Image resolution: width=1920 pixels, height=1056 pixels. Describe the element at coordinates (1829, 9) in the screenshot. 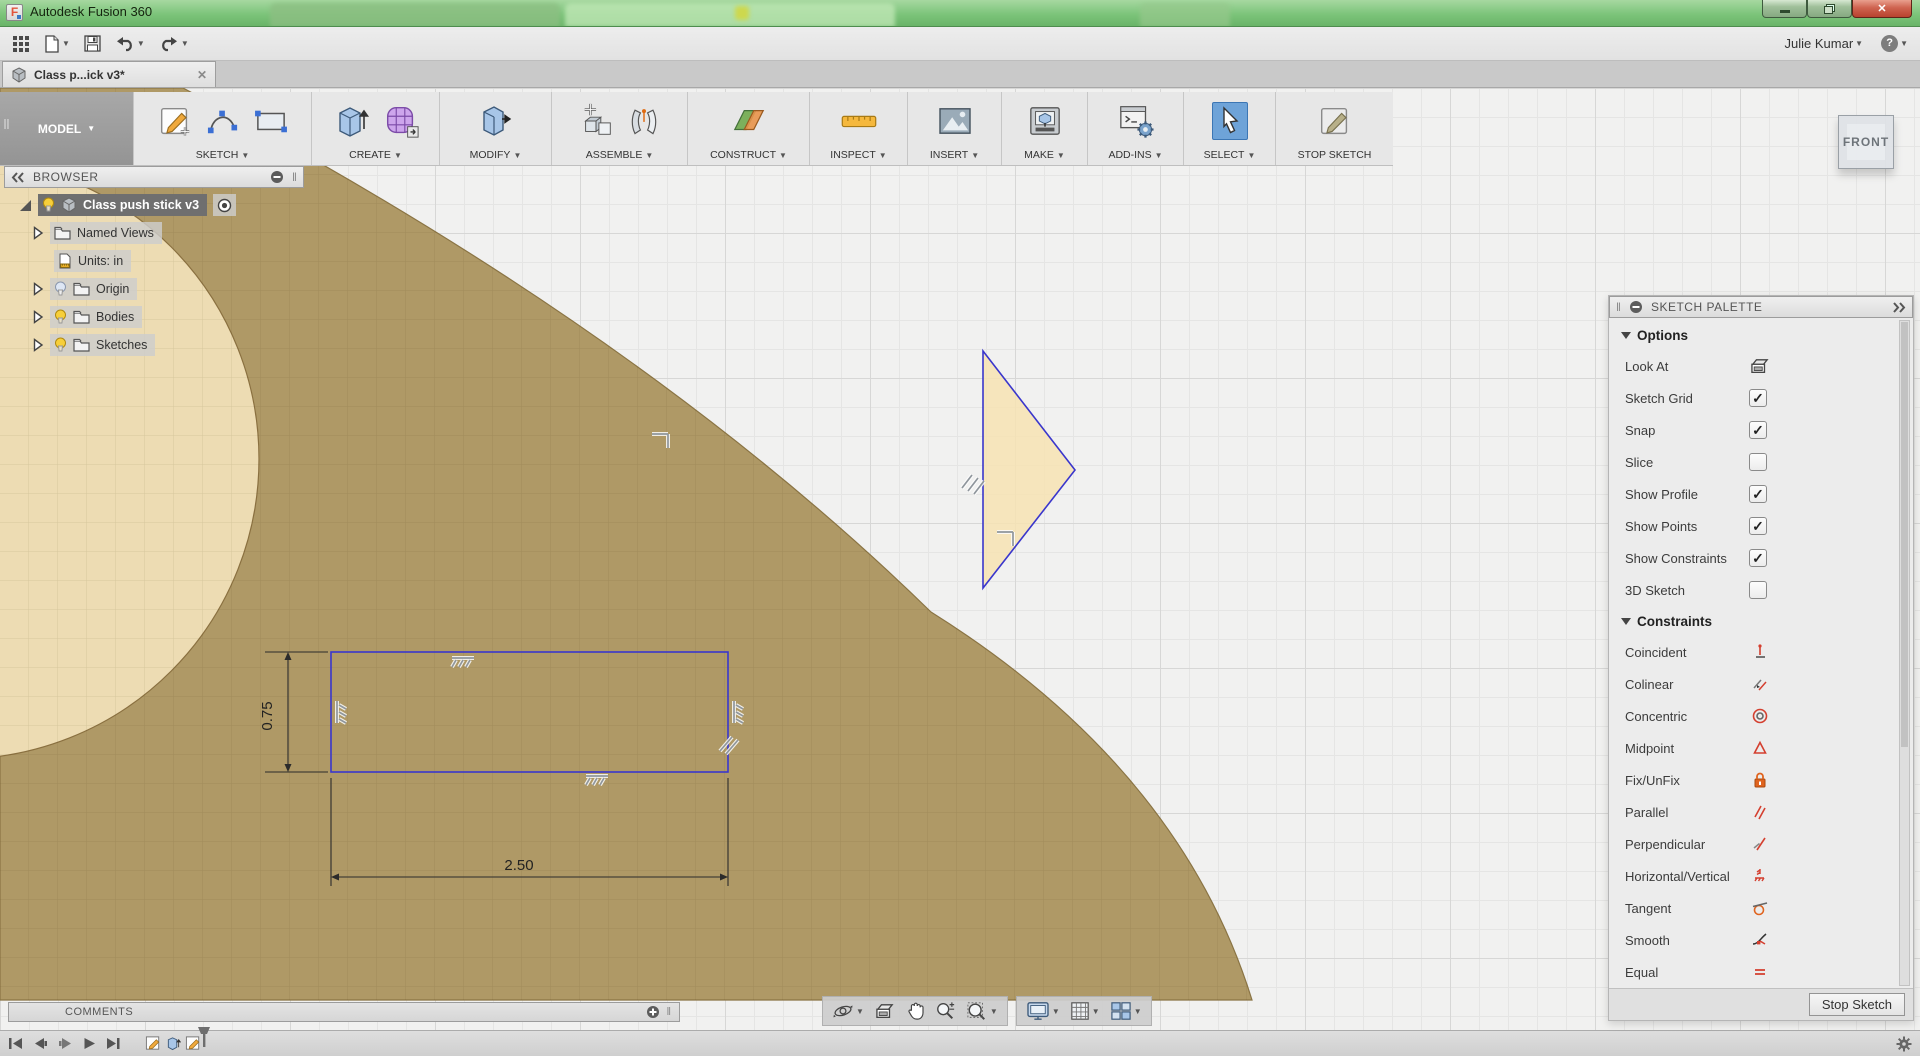

I see `restore-button` at that location.